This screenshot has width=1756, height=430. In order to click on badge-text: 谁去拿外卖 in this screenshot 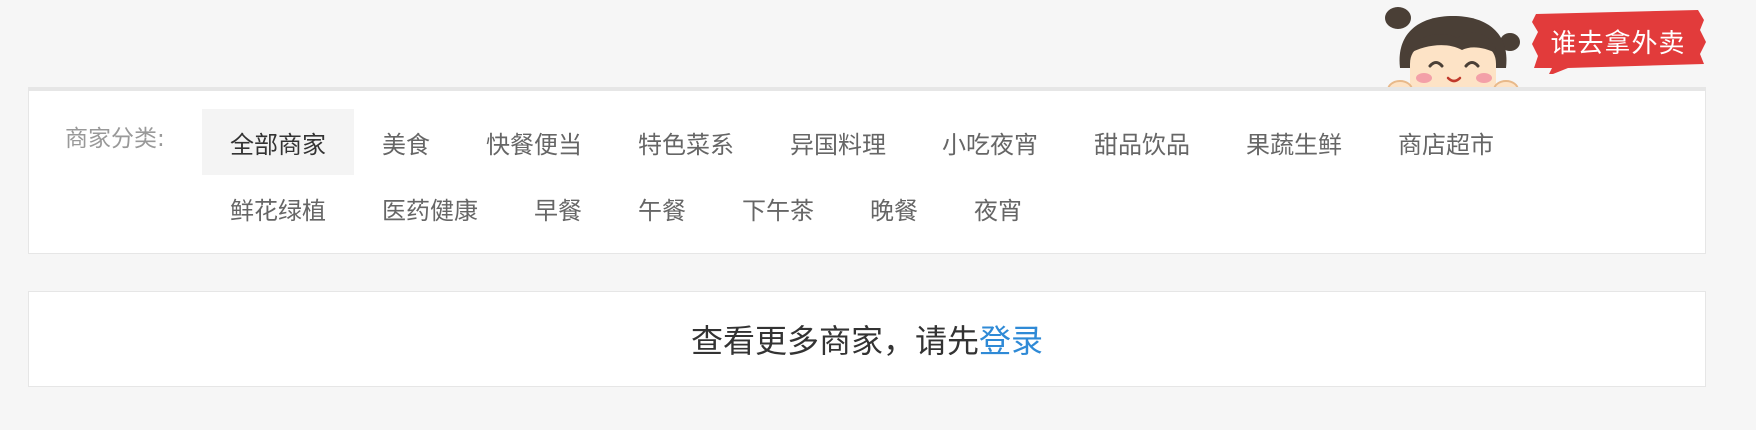, I will do `click(1618, 43)`.